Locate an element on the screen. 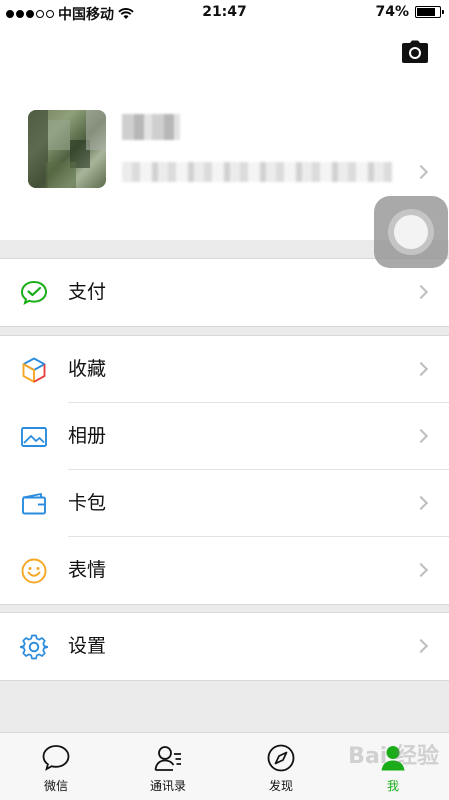 The image size is (449, 800). picture-icon is located at coordinates (34, 437).